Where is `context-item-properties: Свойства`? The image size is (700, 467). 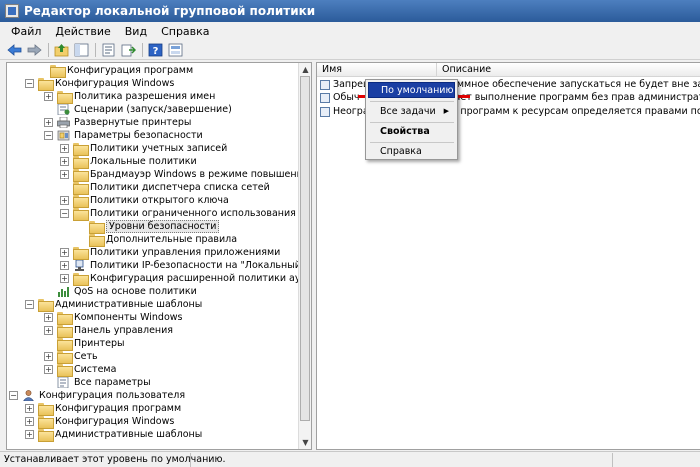
context-item-properties: Свойства is located at coordinates (411, 131).